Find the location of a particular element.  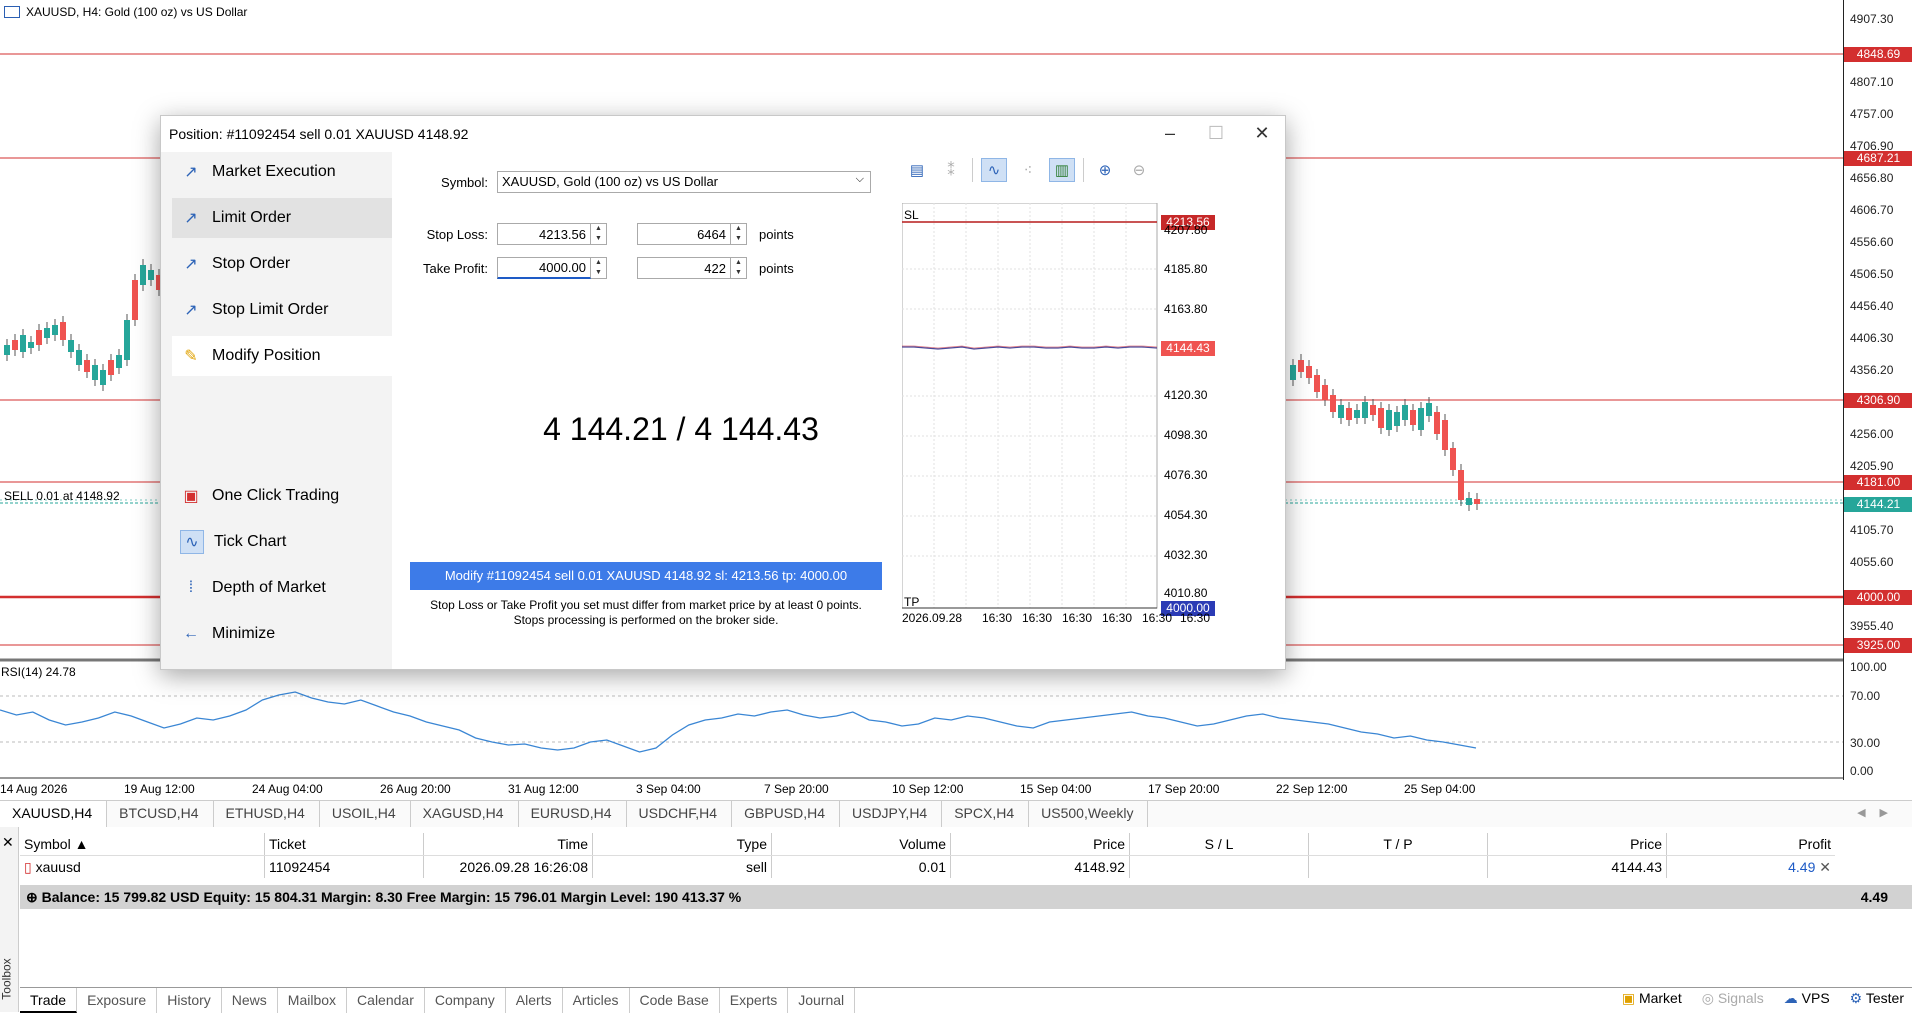

take-profit-spinner: ▲ ▼ is located at coordinates (599, 268).